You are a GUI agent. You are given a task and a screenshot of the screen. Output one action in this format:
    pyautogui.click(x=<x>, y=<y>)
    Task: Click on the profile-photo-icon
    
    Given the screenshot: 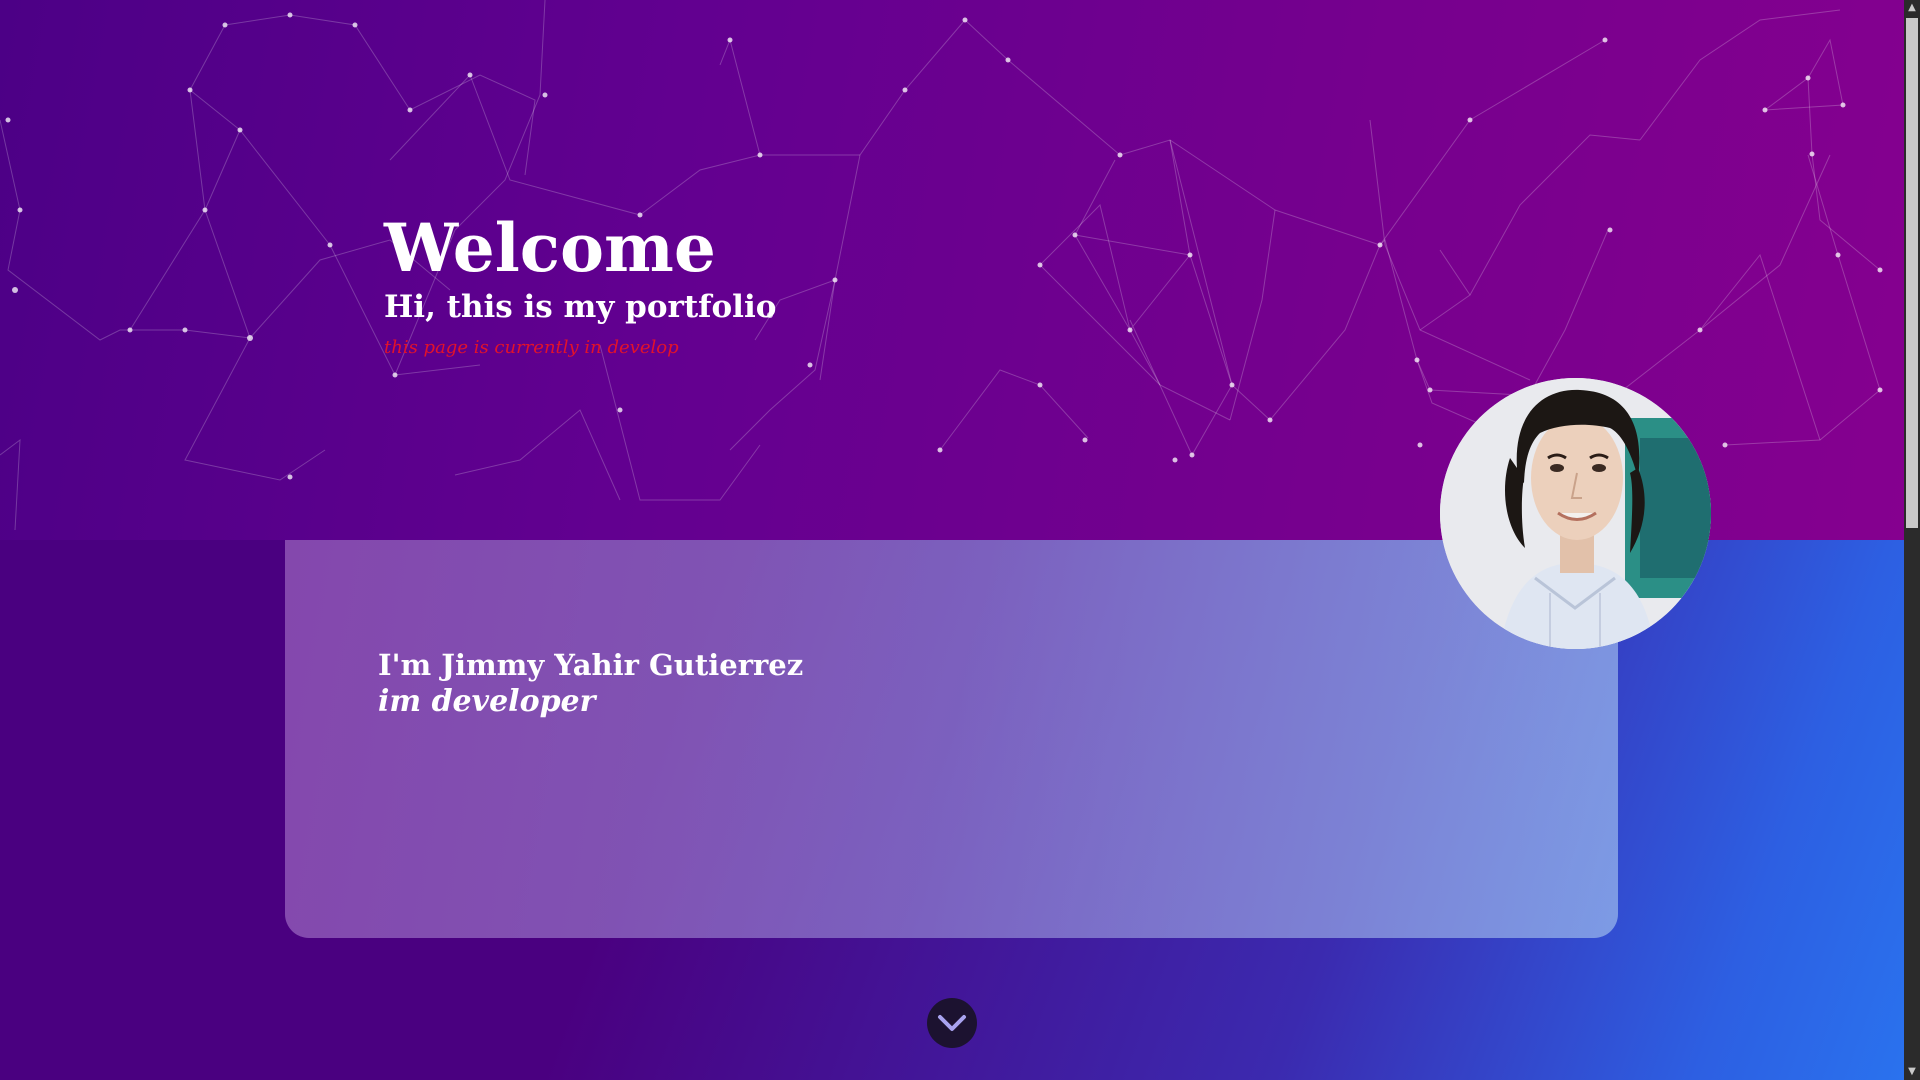 What is the action you would take?
    pyautogui.click(x=1575, y=513)
    